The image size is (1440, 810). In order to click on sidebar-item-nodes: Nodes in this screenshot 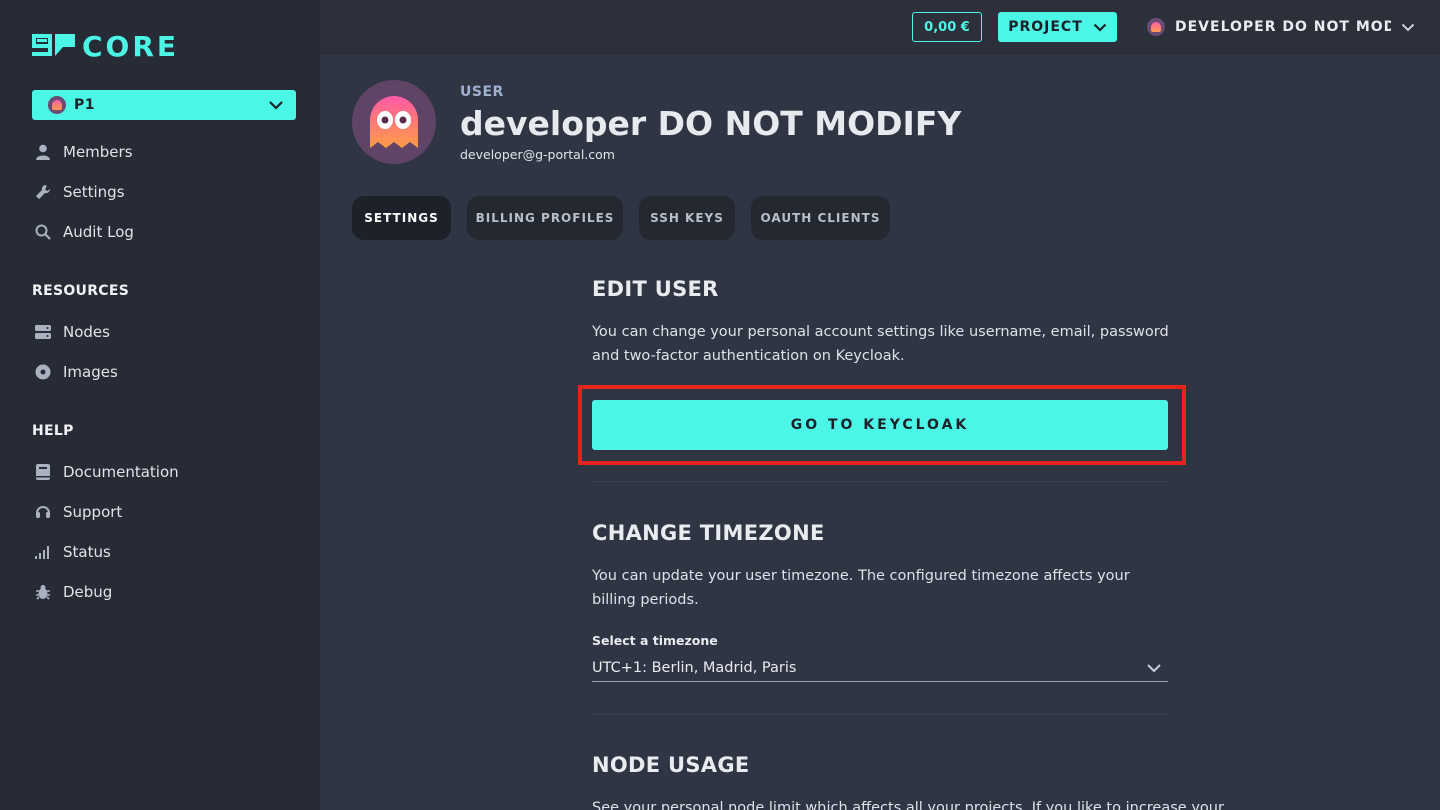, I will do `click(71, 332)`.